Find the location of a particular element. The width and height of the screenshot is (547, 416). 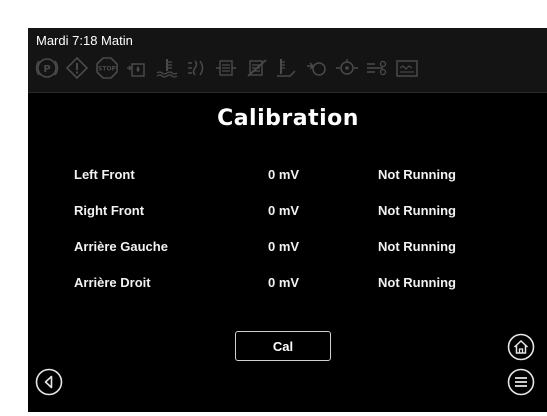

svg-text: STOP is located at coordinates (107, 69).